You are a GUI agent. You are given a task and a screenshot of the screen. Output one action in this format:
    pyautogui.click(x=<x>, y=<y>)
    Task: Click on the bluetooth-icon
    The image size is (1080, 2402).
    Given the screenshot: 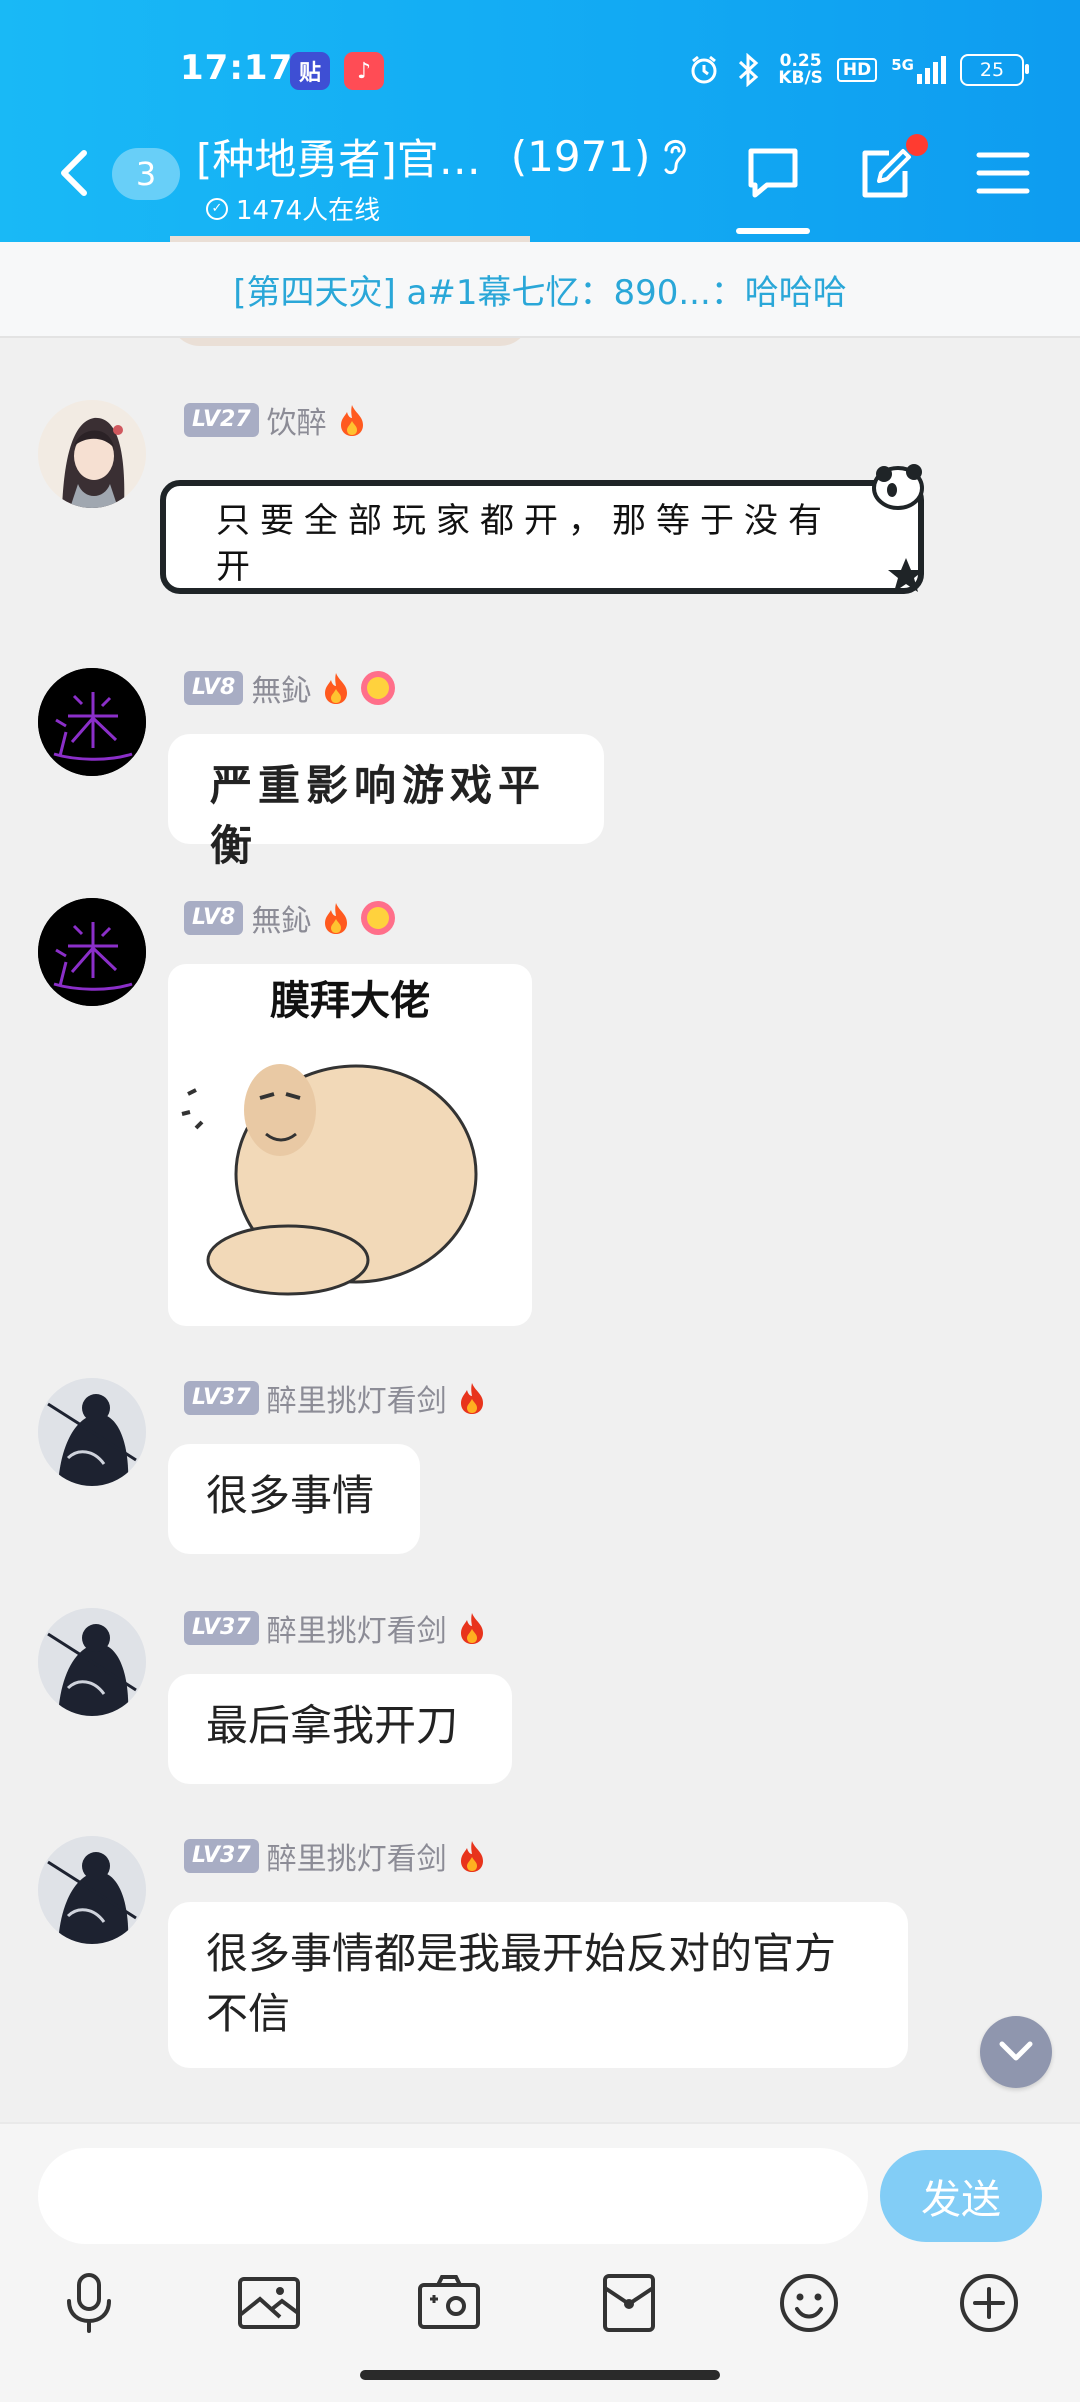 What is the action you would take?
    pyautogui.click(x=749, y=70)
    